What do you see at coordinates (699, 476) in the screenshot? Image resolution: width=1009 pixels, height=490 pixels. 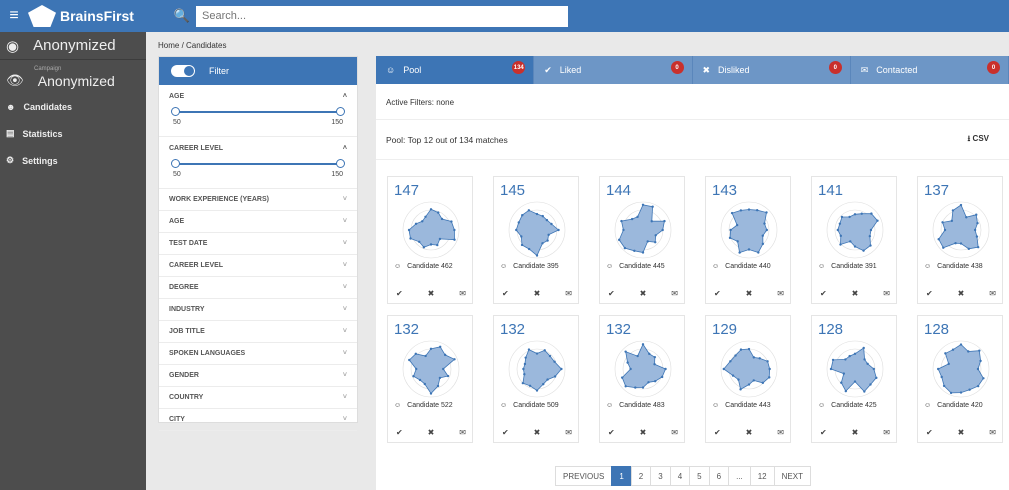 I see `page-button: 5` at bounding box center [699, 476].